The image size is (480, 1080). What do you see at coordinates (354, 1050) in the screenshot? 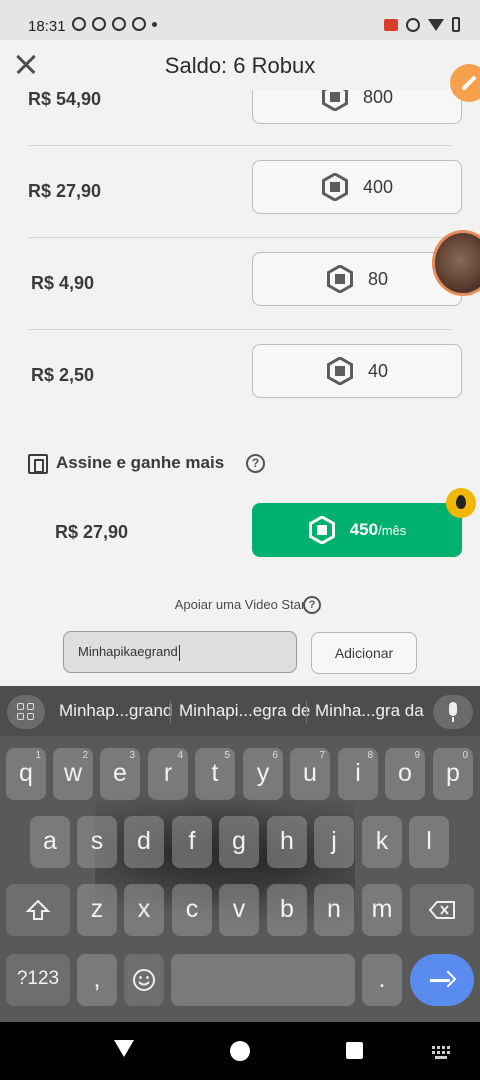
I see `recents-icon` at bounding box center [354, 1050].